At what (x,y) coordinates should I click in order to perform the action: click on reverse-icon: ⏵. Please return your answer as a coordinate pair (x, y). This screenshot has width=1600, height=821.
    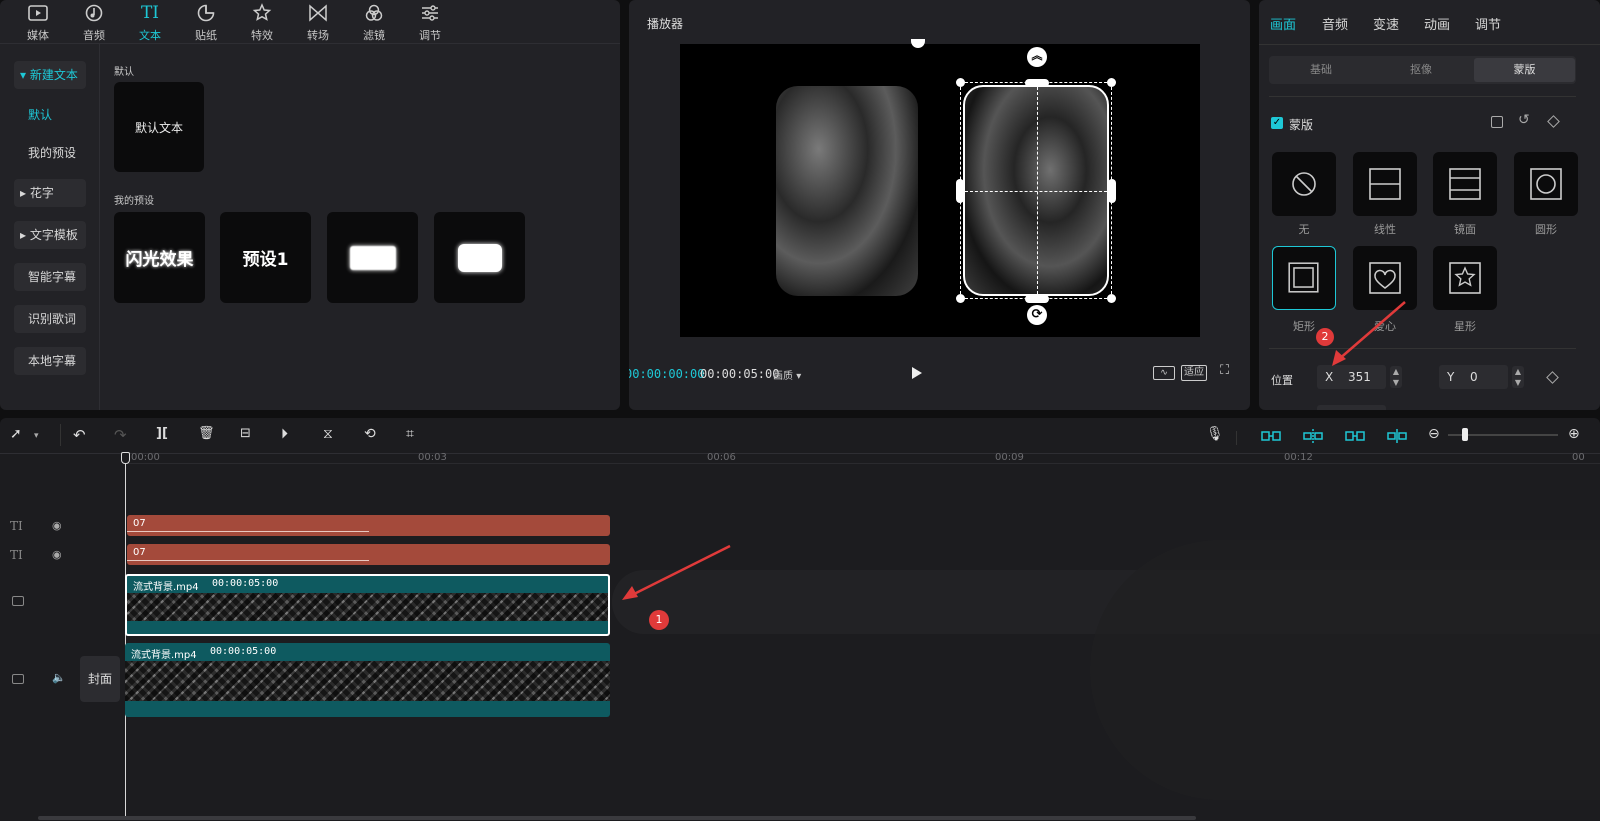
    Looking at the image, I should click on (291, 436).